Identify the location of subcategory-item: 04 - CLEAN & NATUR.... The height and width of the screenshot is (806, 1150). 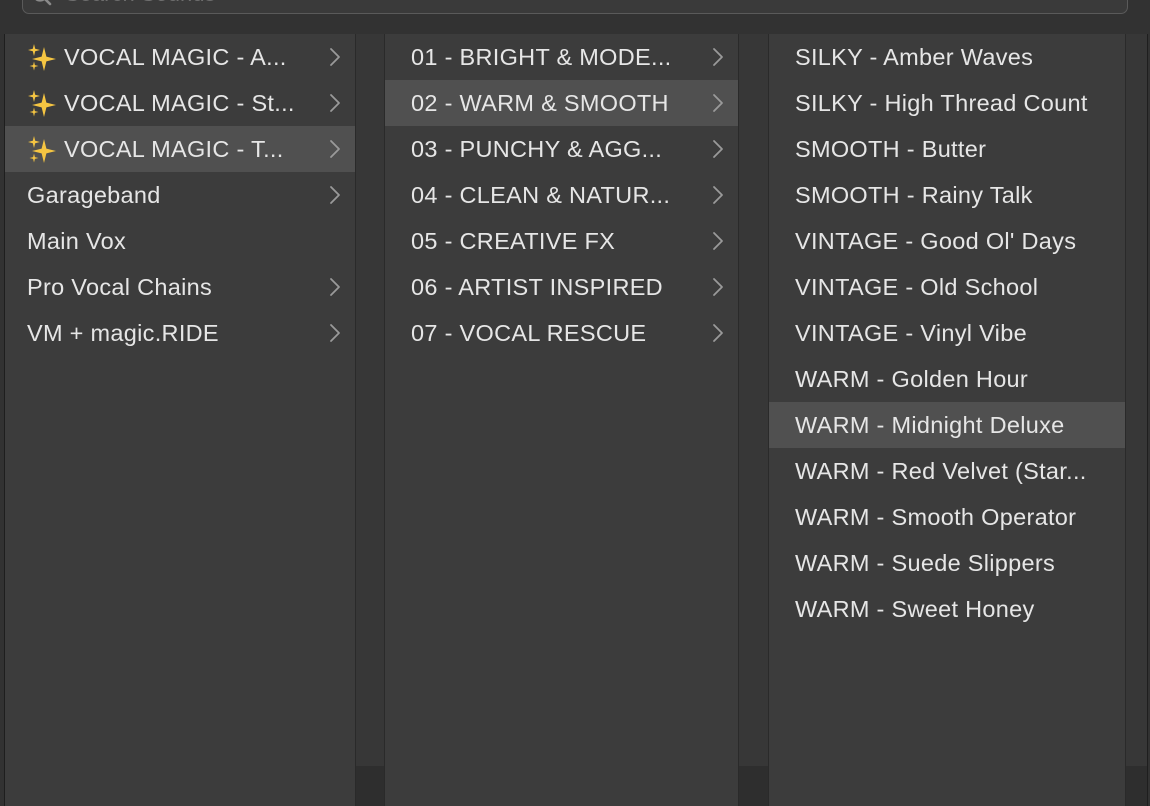
(561, 195).